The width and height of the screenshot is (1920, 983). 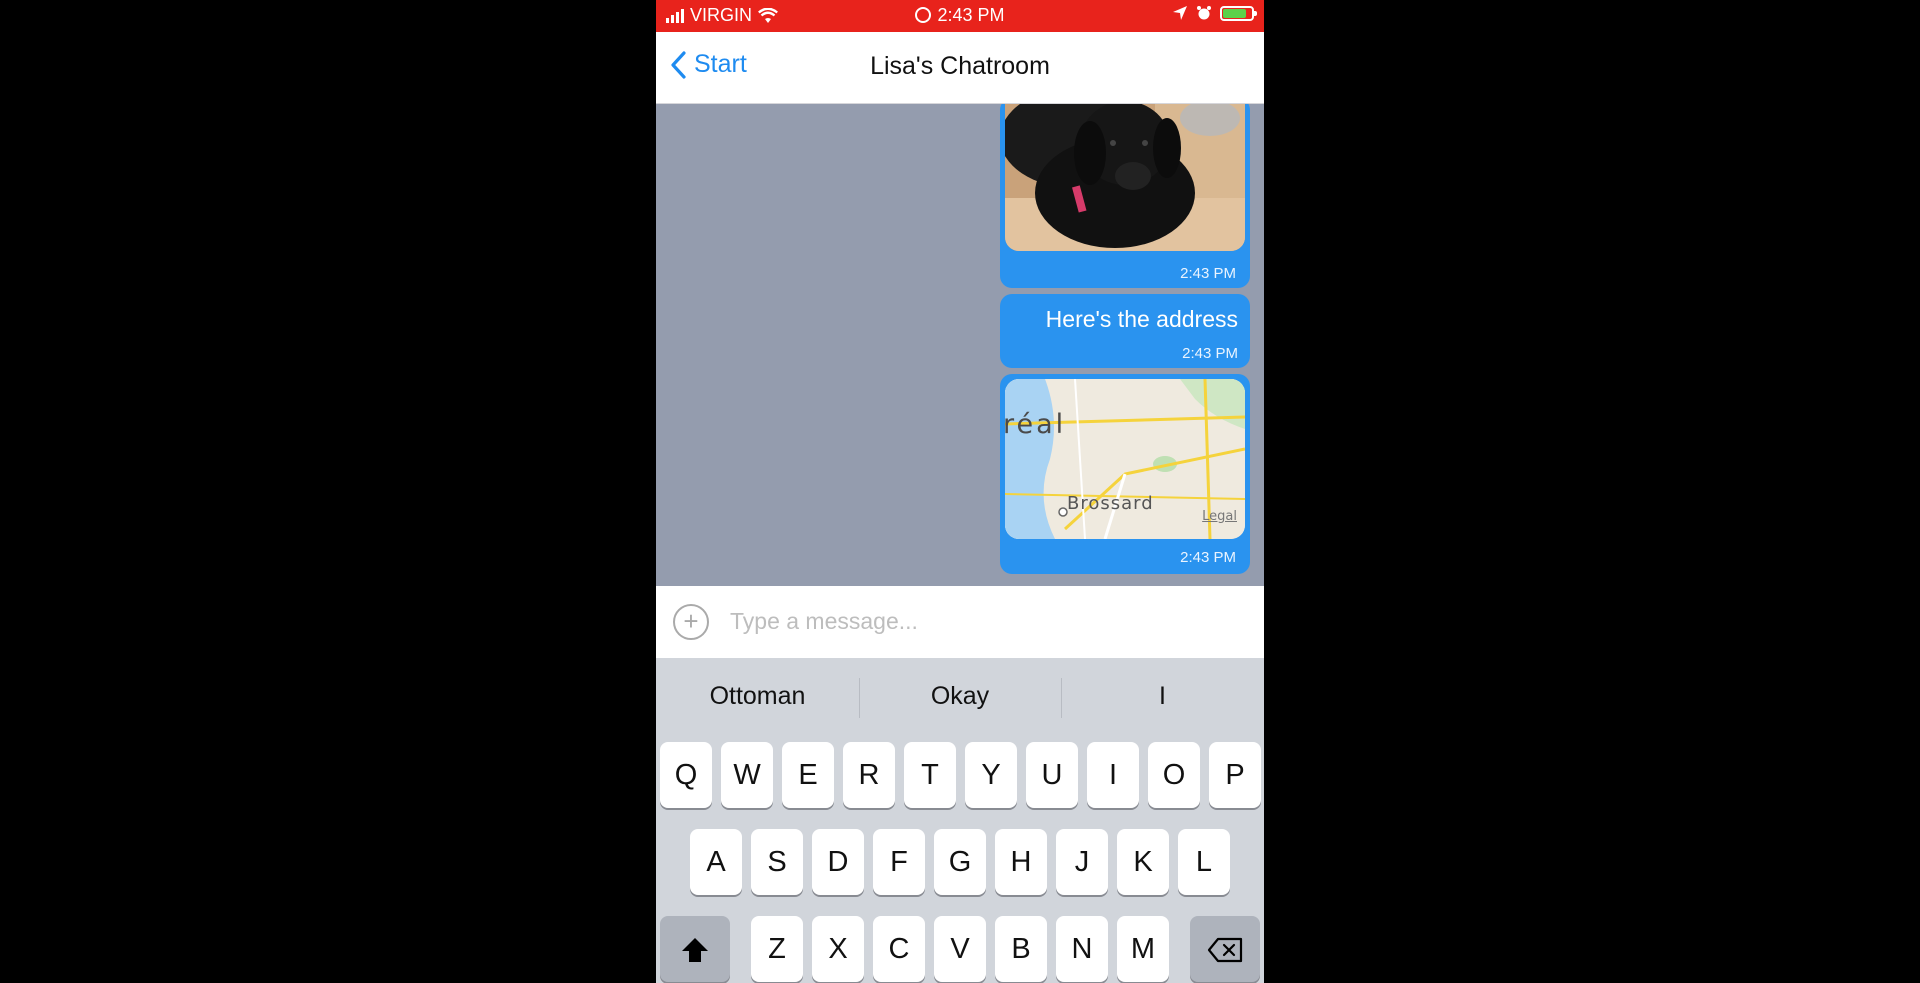 I want to click on key: T, so click(x=930, y=775).